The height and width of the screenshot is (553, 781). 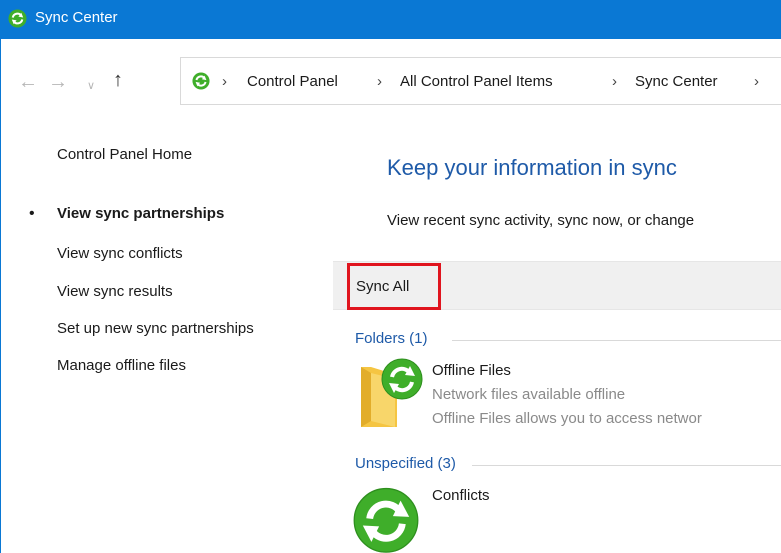 What do you see at coordinates (394, 286) in the screenshot?
I see `sync-all-button: Sync All` at bounding box center [394, 286].